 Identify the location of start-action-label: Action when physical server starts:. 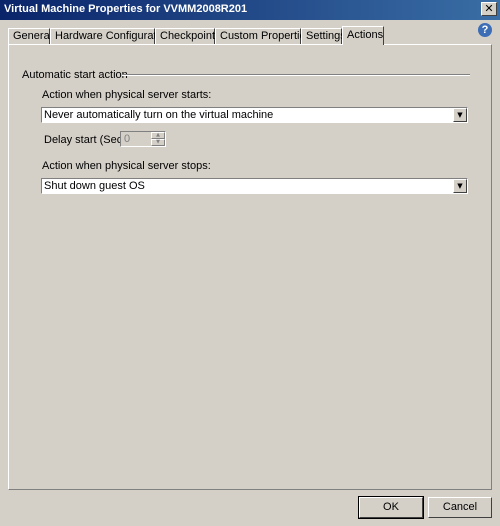
(127, 95).